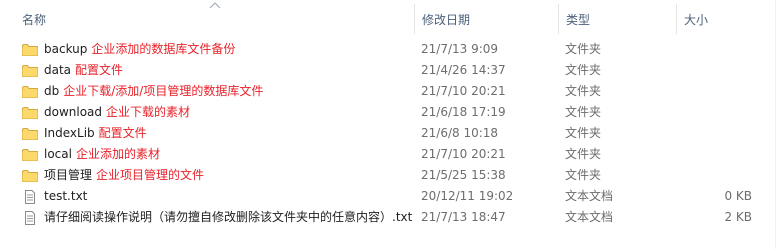 The width and height of the screenshot is (776, 249). Describe the element at coordinates (724, 18) in the screenshot. I see `column-header-size: 大小` at that location.